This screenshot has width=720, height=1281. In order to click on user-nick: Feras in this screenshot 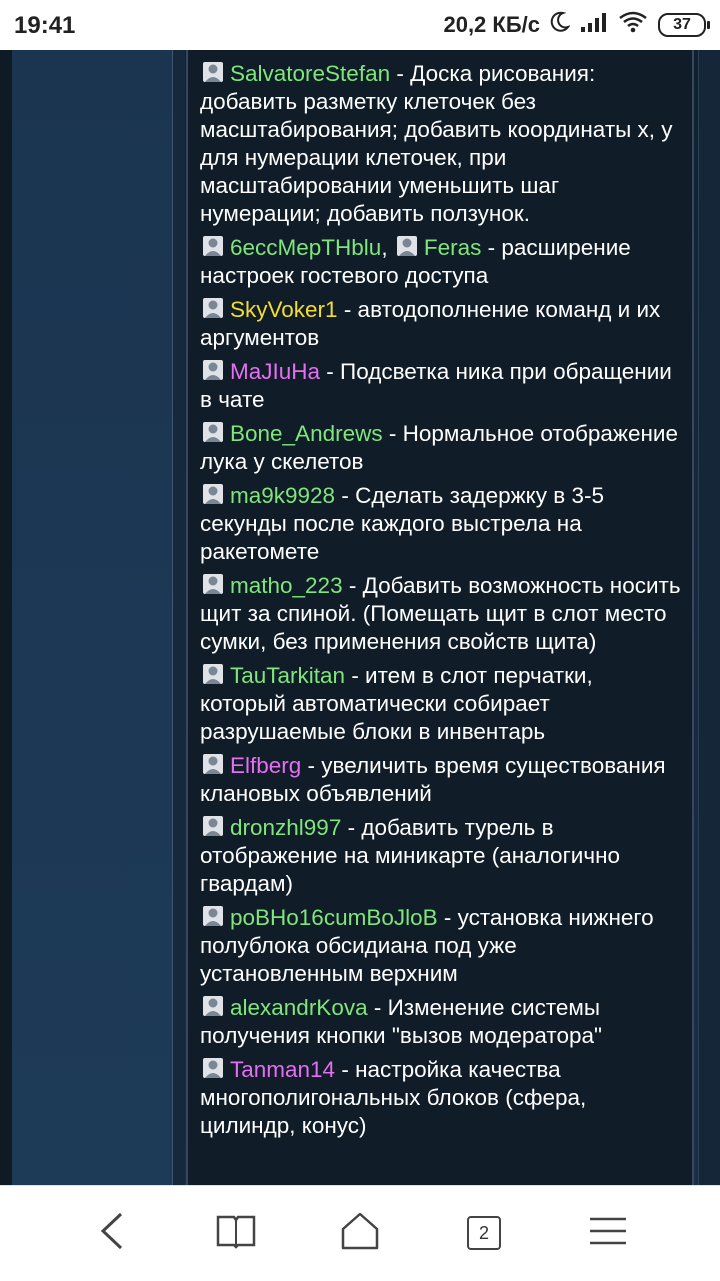, I will do `click(453, 247)`.